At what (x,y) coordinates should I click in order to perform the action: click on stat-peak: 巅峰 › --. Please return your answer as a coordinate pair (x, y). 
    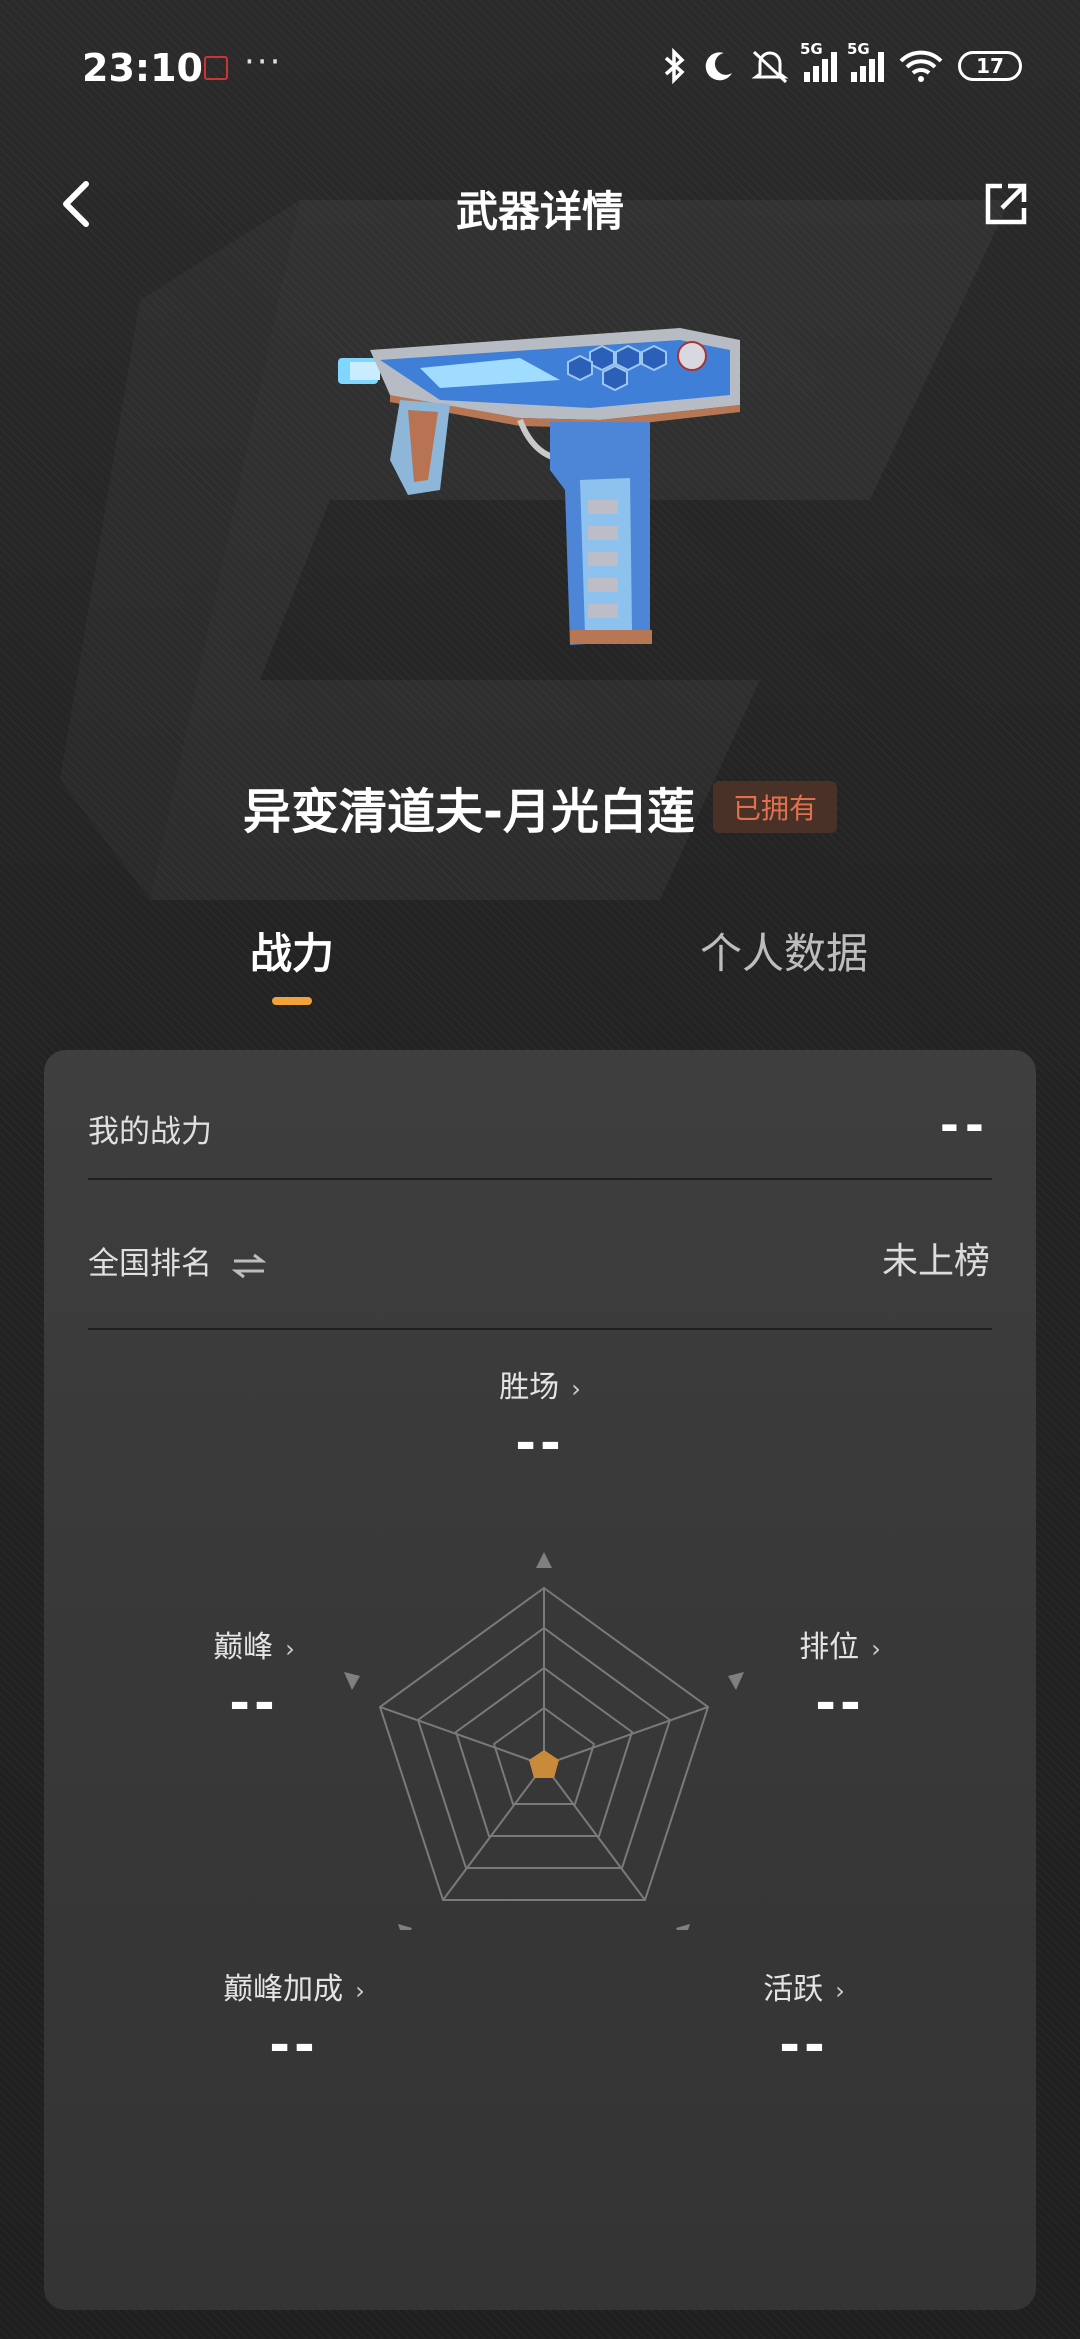
    Looking at the image, I should click on (254, 1677).